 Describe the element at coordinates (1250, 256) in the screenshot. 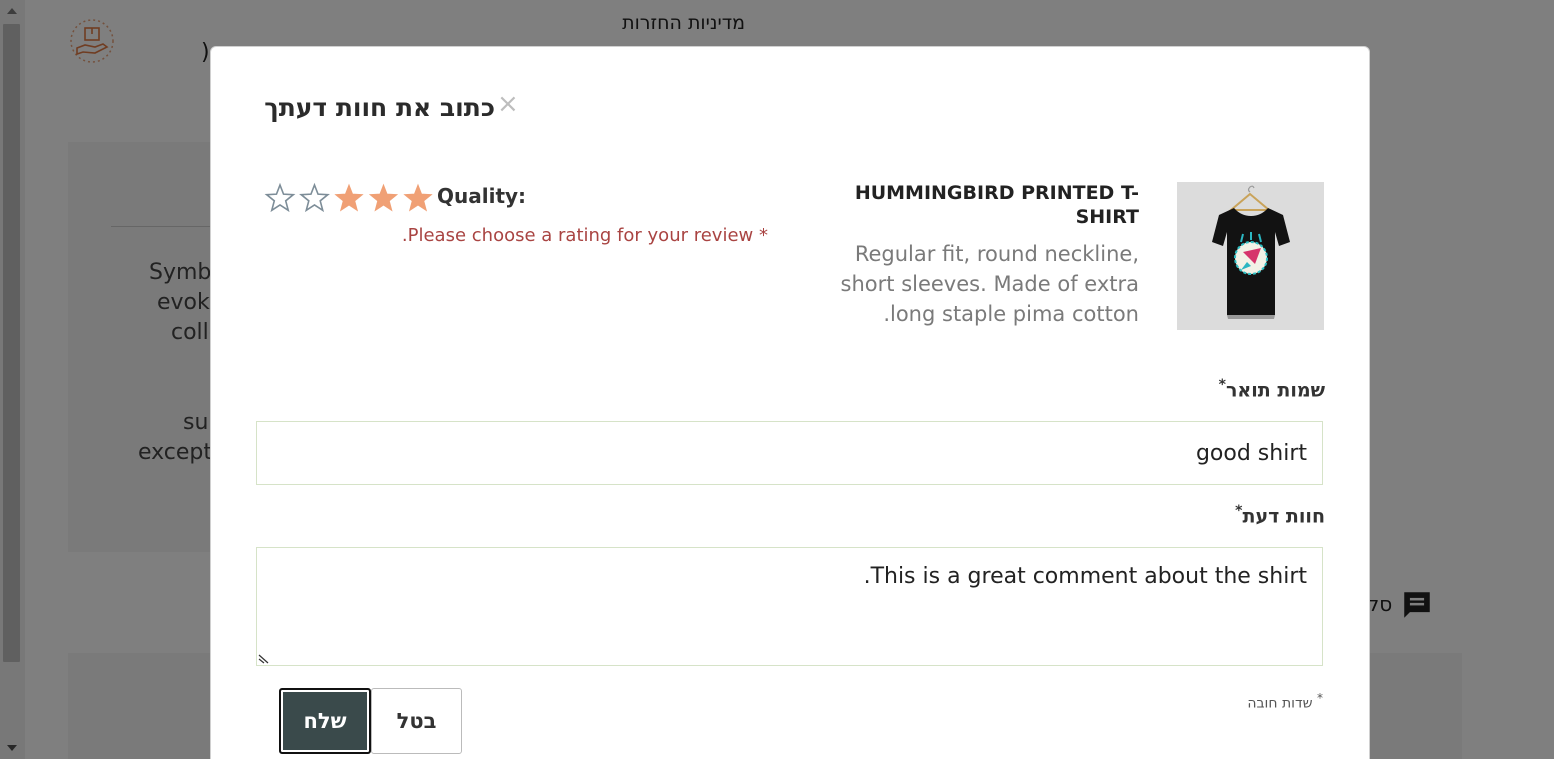

I see `product-image` at that location.